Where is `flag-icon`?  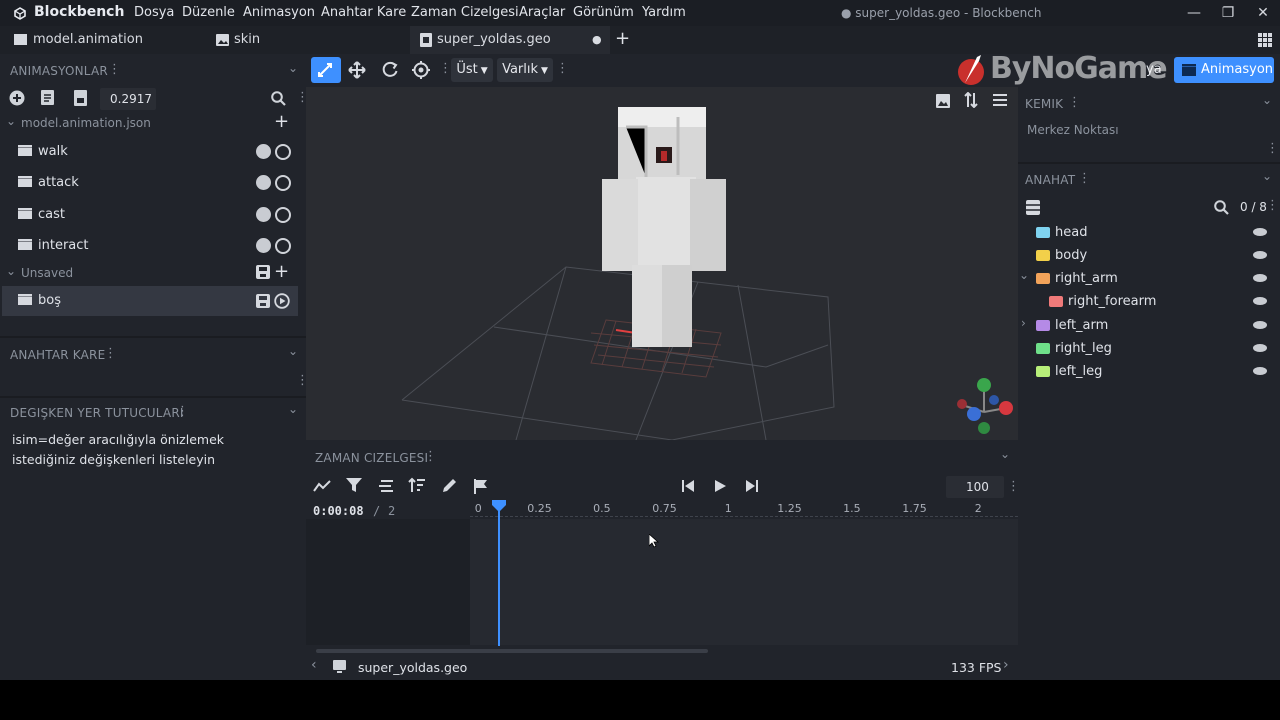
flag-icon is located at coordinates (481, 486).